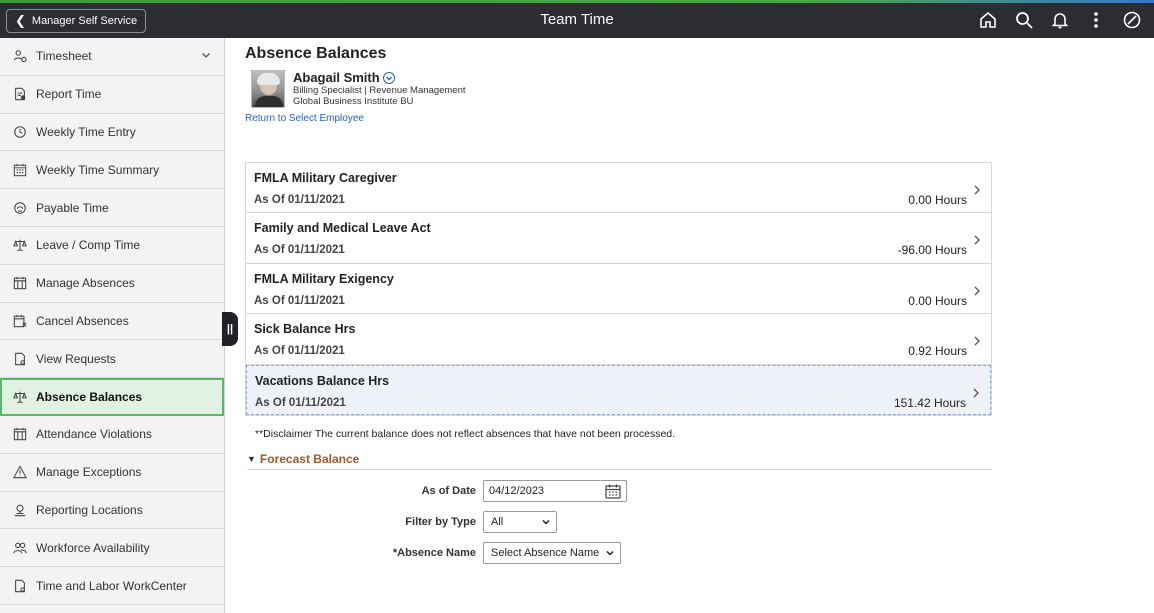 The width and height of the screenshot is (1154, 613). Describe the element at coordinates (448, 490) in the screenshot. I see `as-of-date-label: As of Date` at that location.